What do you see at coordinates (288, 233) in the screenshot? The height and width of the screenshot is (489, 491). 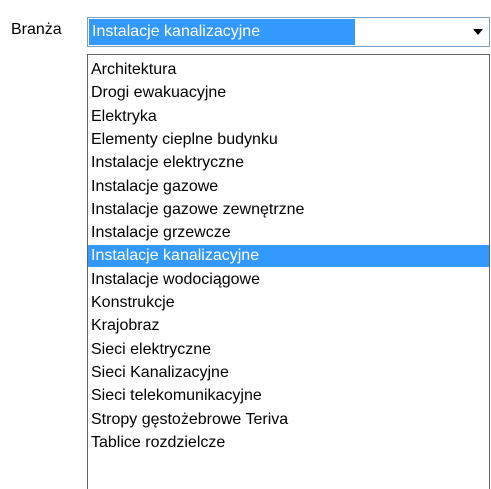 I see `list-item: Instalacje grzewcze` at bounding box center [288, 233].